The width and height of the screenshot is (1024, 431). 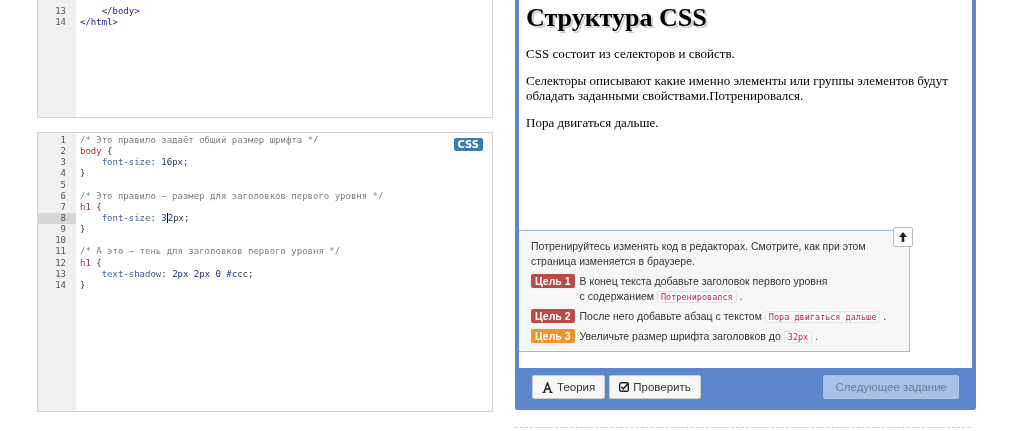 I want to click on line-number: 6, so click(x=63, y=196).